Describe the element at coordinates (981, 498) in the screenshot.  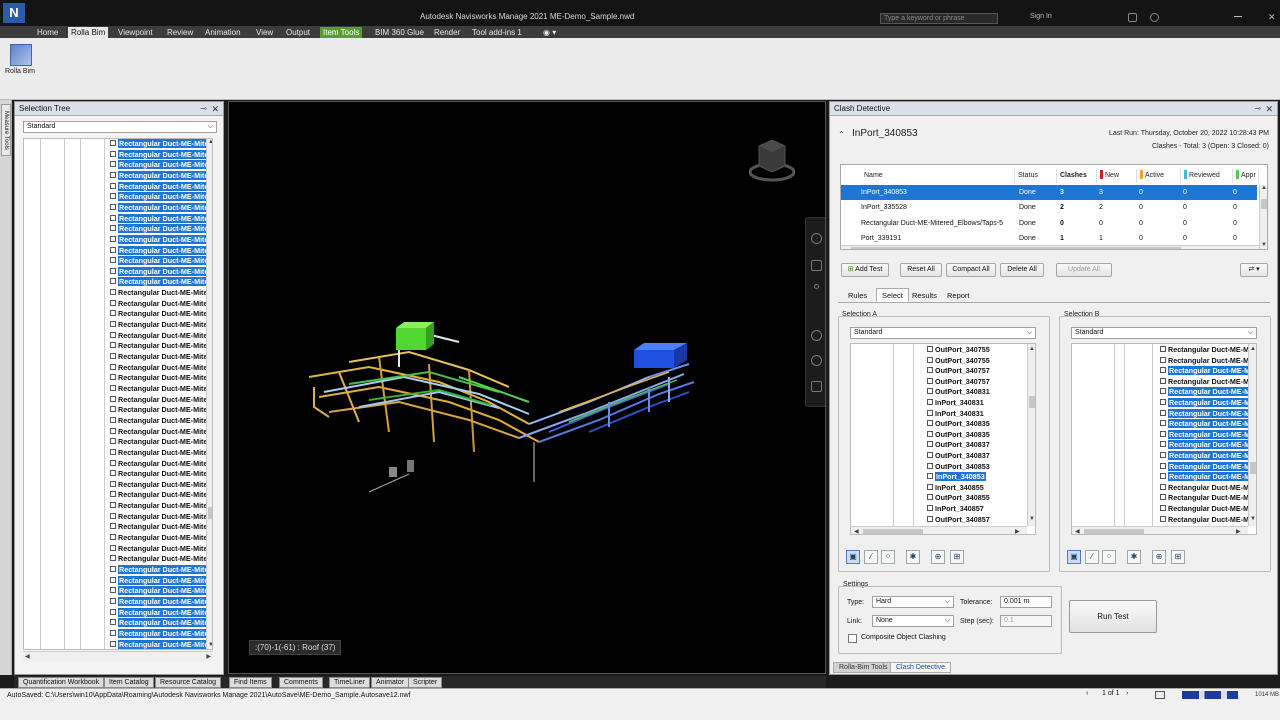
I see `tree-item: OutPort_340855` at that location.